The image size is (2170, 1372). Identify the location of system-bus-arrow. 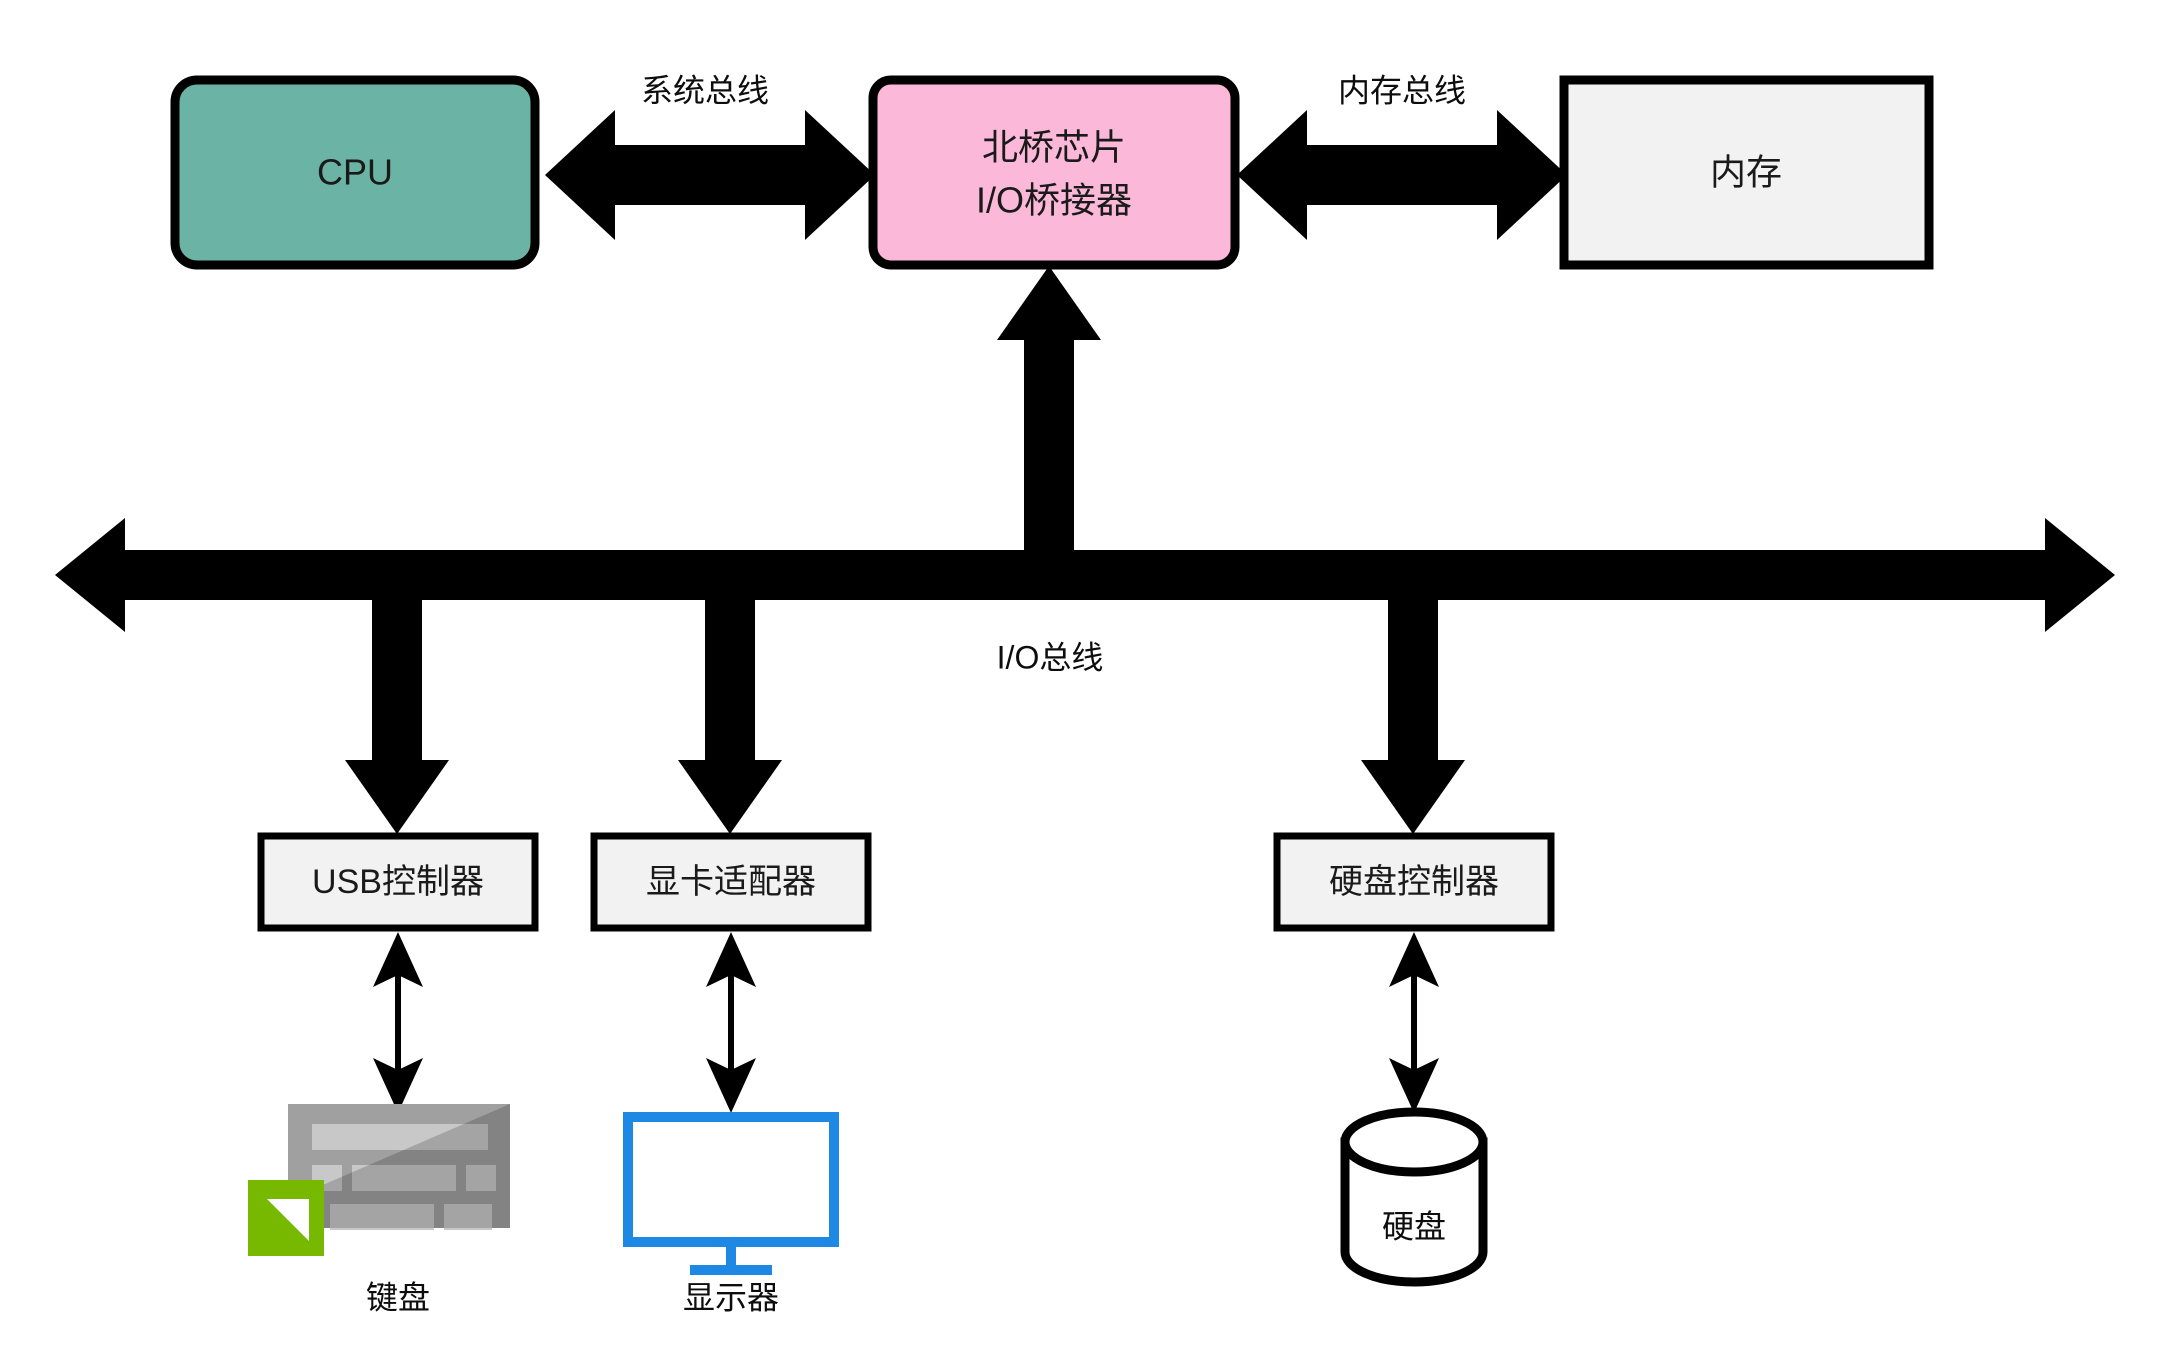
(710, 175).